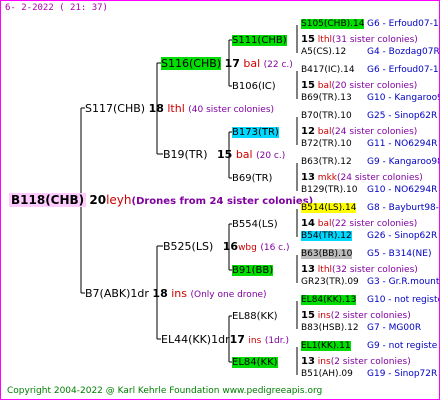  I want to click on gen4-id: B129(TR).10, so click(329, 190).